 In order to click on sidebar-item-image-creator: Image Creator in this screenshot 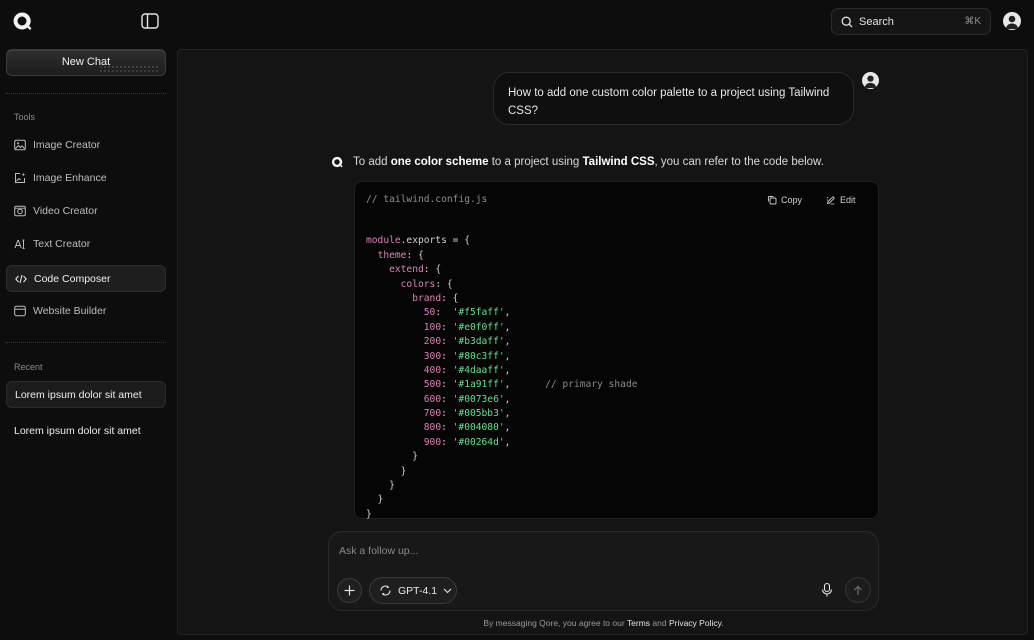, I will do `click(86, 144)`.